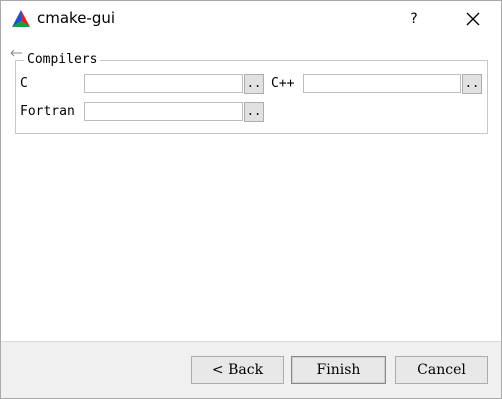  Describe the element at coordinates (472, 84) in the screenshot. I see `cxx-compiler-browse-button: ..` at that location.